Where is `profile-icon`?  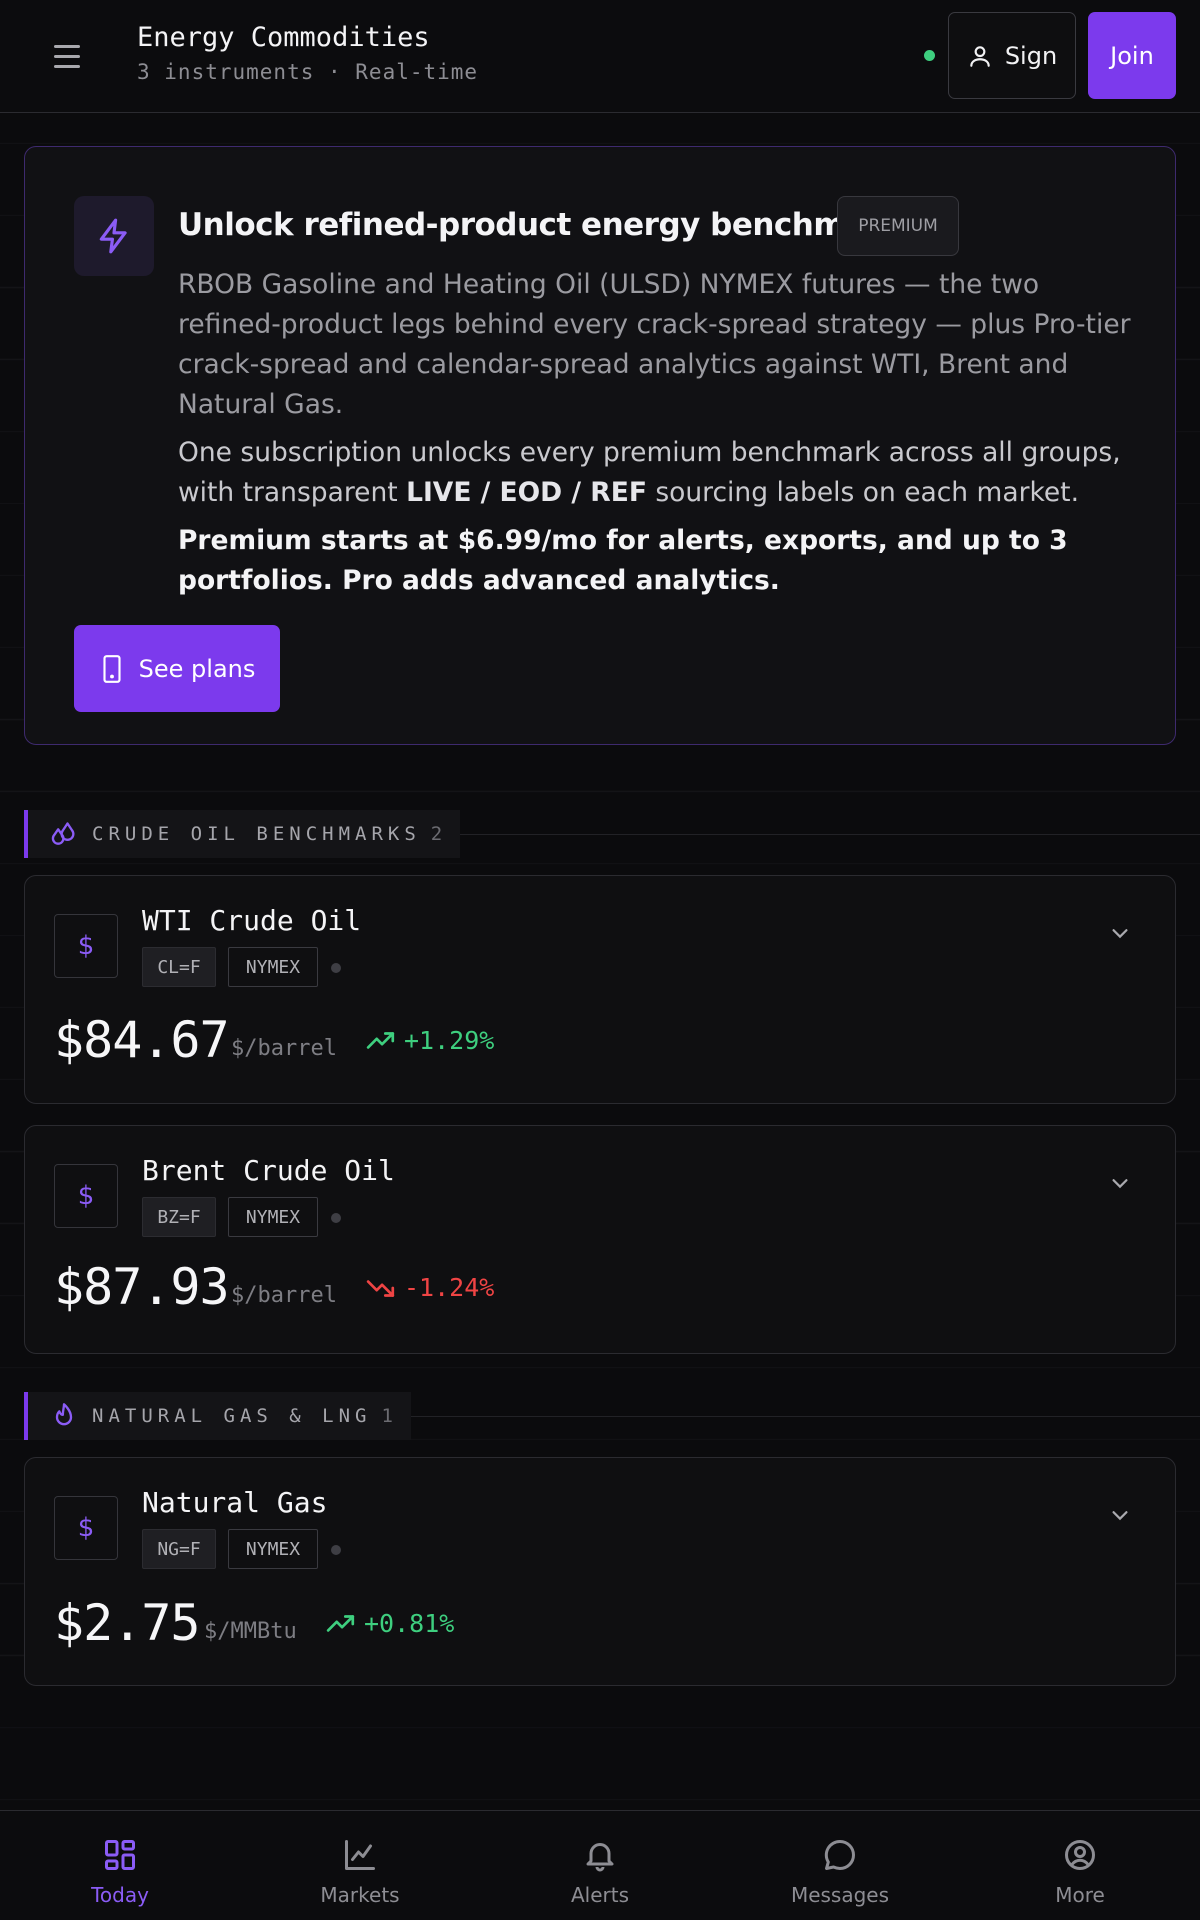
profile-icon is located at coordinates (1080, 1855).